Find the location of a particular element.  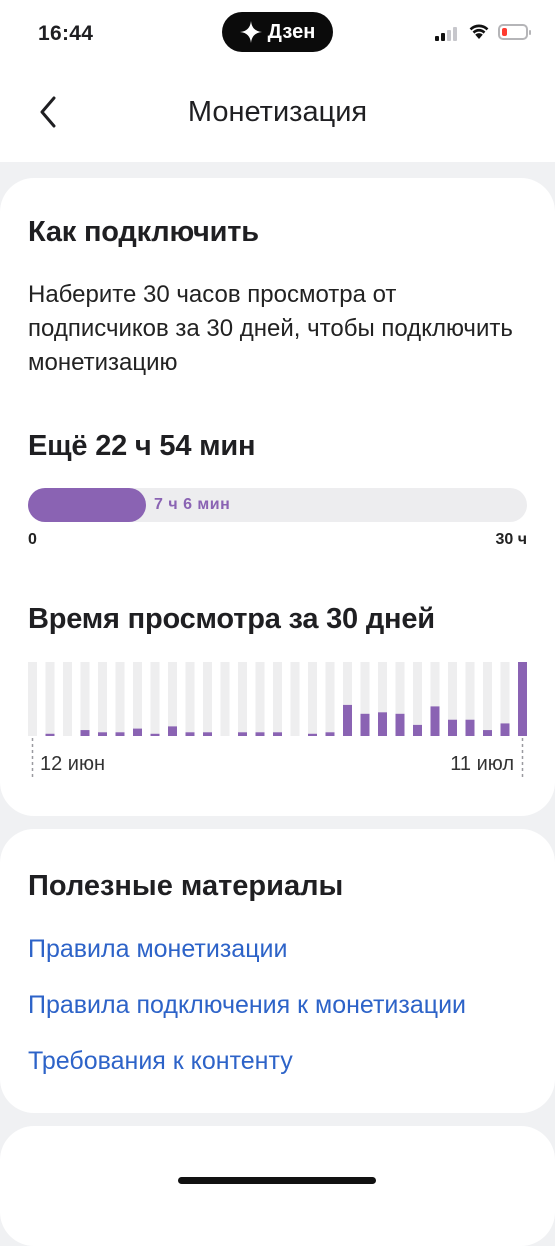

link-monetization-rules: Правила монетизации is located at coordinates (157, 949).